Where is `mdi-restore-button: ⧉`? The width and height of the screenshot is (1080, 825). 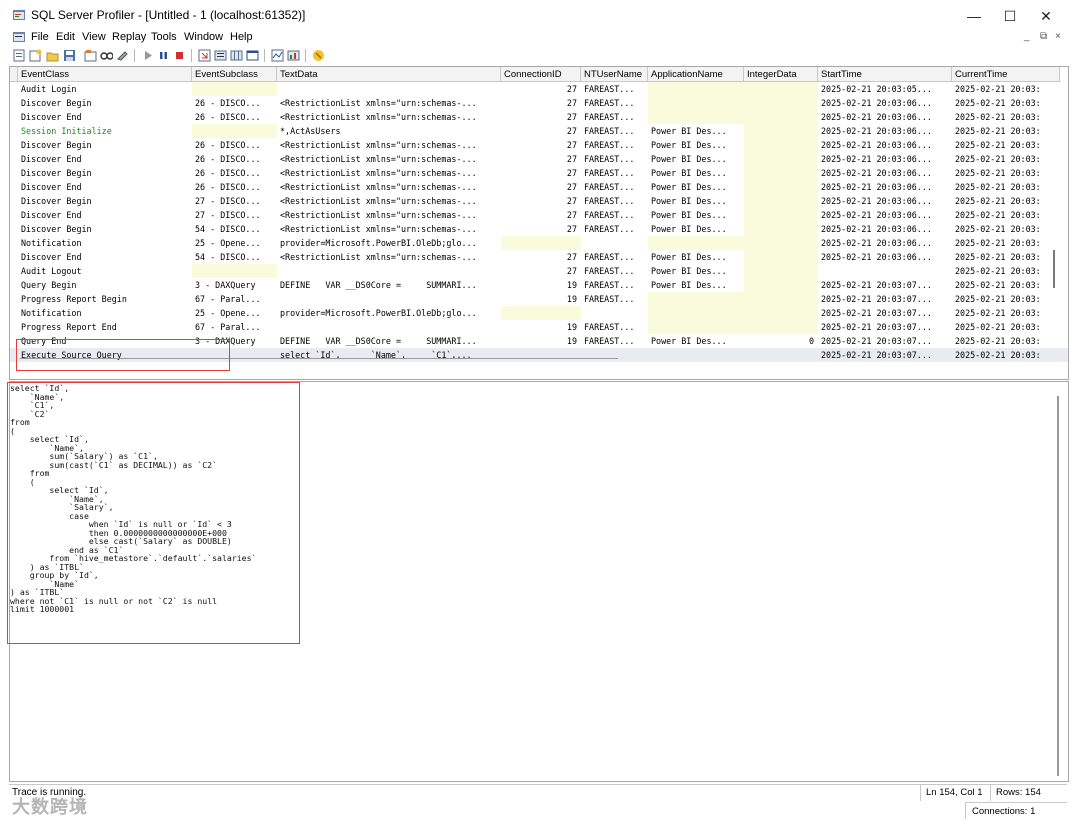
mdi-restore-button: ⧉ is located at coordinates (1043, 36).